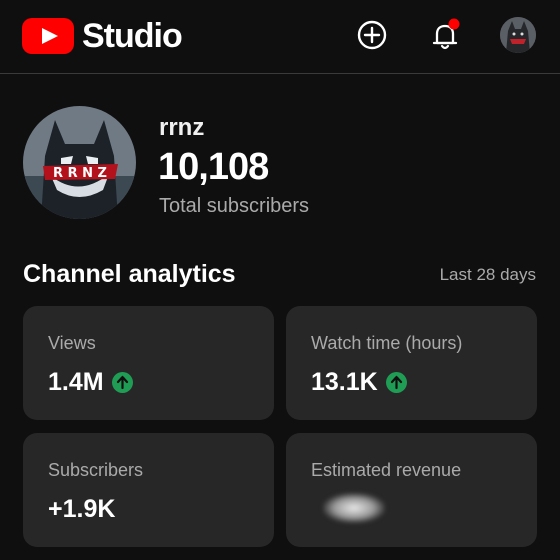 This screenshot has height=560, width=560. I want to click on card-label: Views, so click(72, 343).